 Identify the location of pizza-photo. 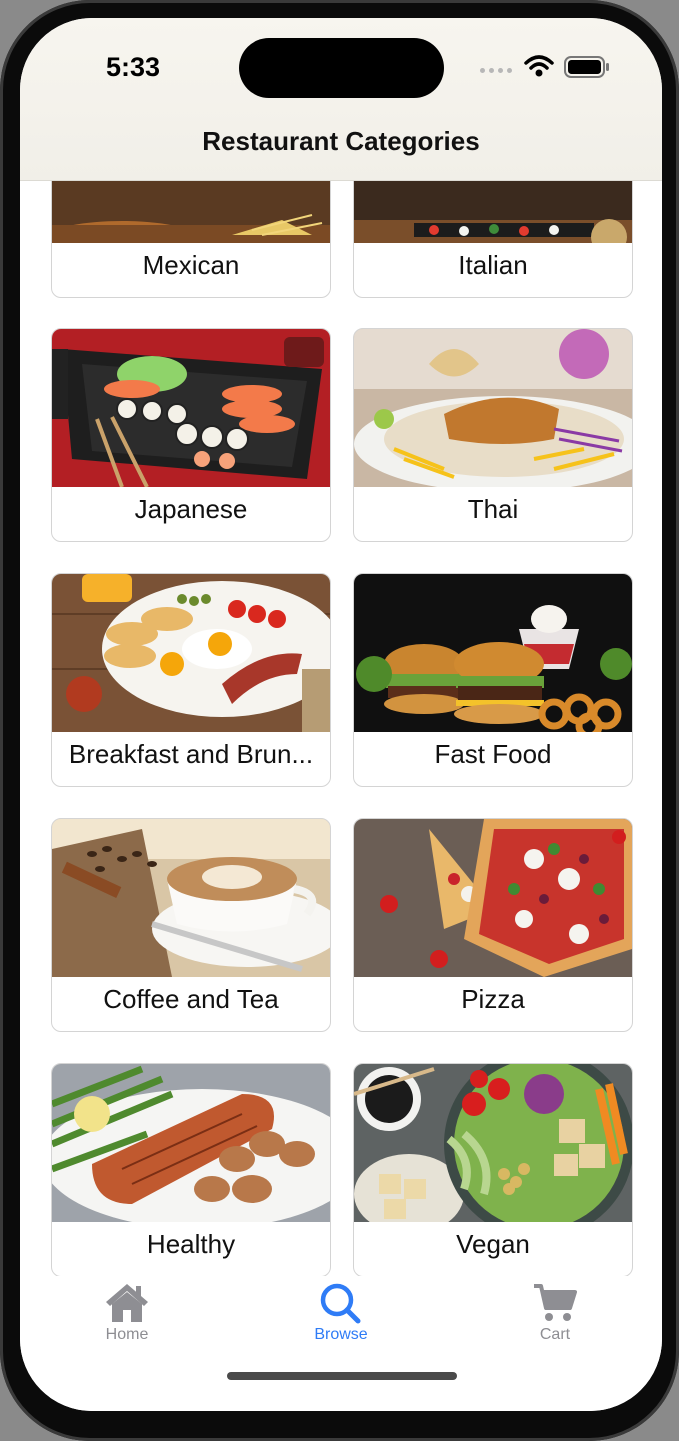
(493, 898).